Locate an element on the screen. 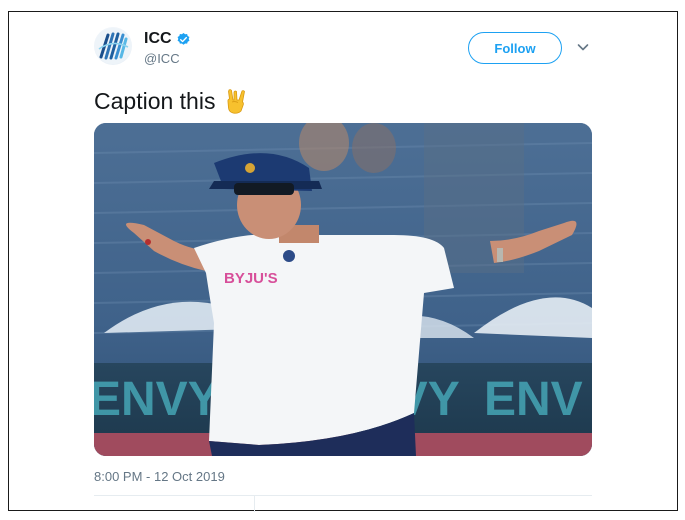 This screenshot has width=685, height=520. tweet-header: ICC @ICC Follow is located at coordinates (344, 52).